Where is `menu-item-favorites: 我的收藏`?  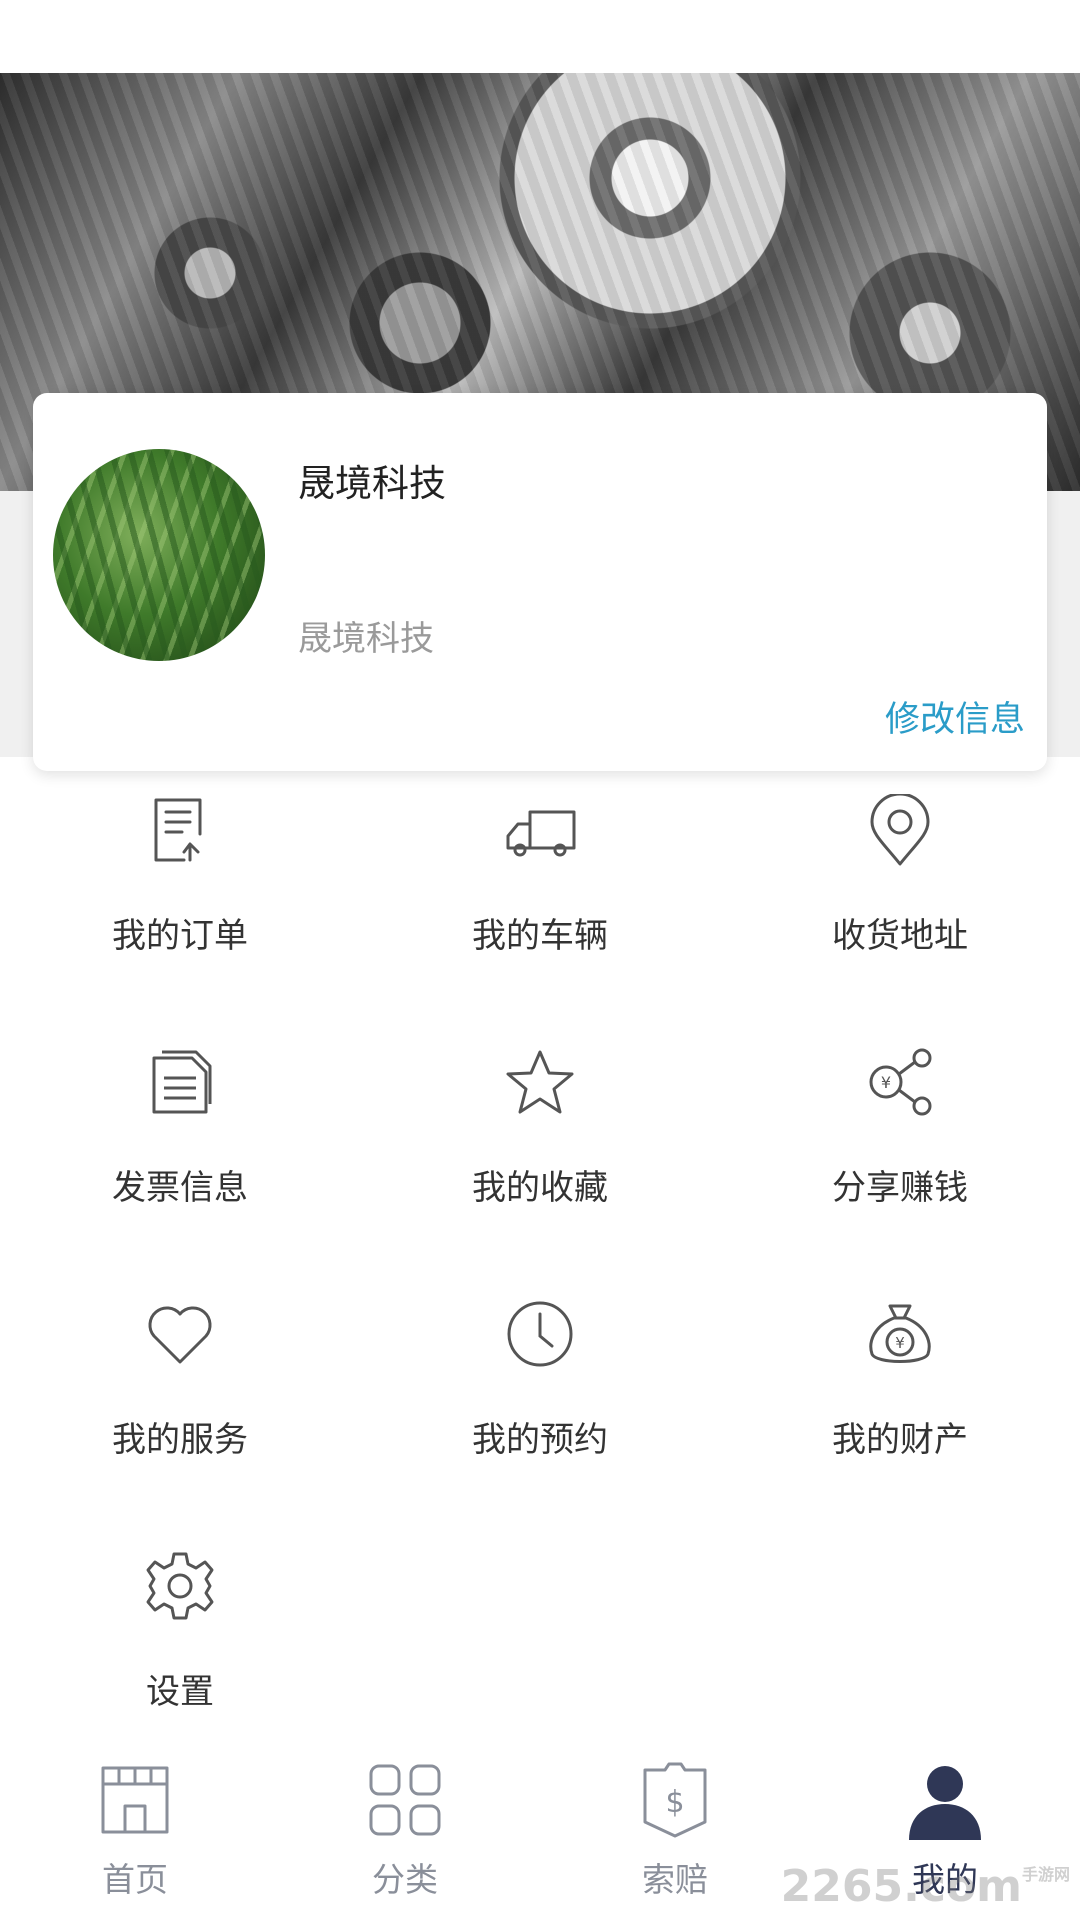 menu-item-favorites: 我的收藏 is located at coordinates (540, 1142).